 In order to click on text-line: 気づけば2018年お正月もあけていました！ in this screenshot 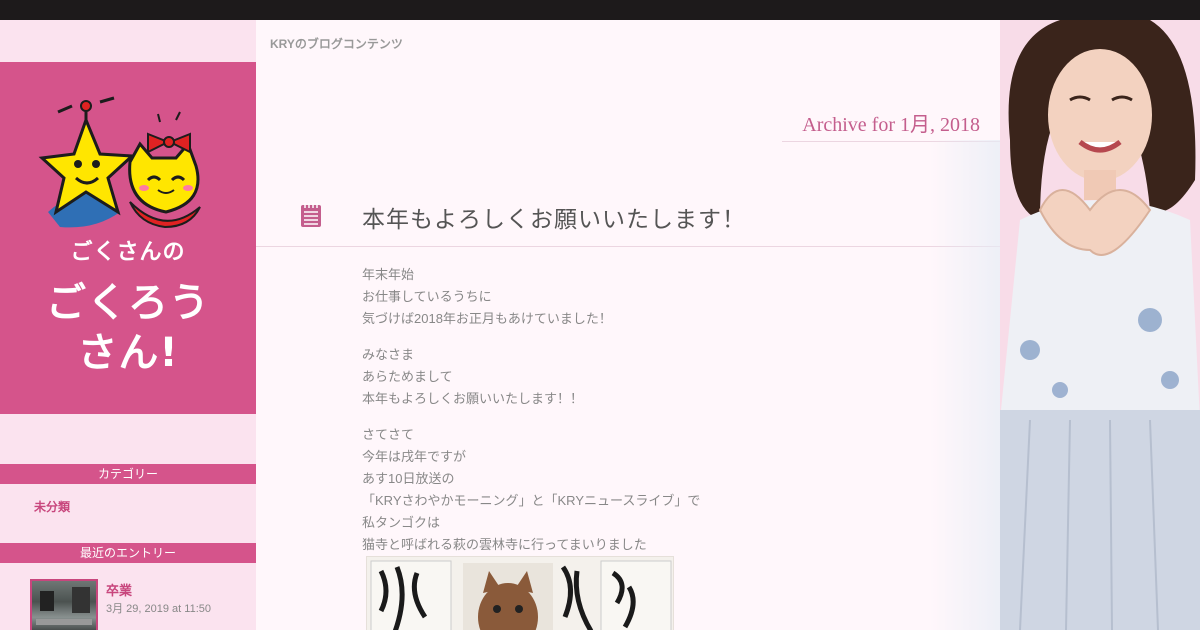, I will do `click(487, 318)`.